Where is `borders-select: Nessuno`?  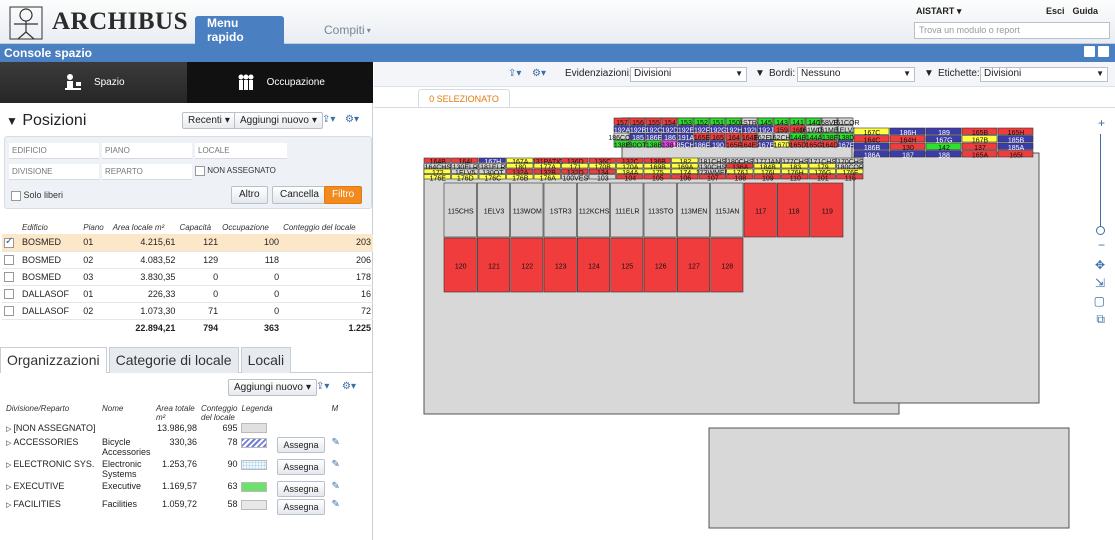 borders-select: Nessuno is located at coordinates (856, 74).